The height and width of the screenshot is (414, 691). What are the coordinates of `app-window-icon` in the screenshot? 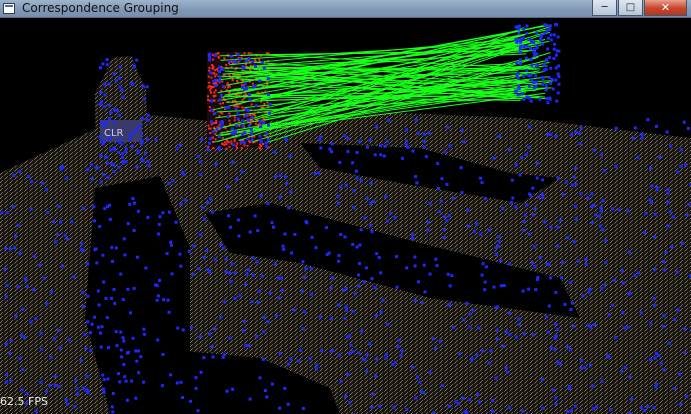 It's located at (9, 8).